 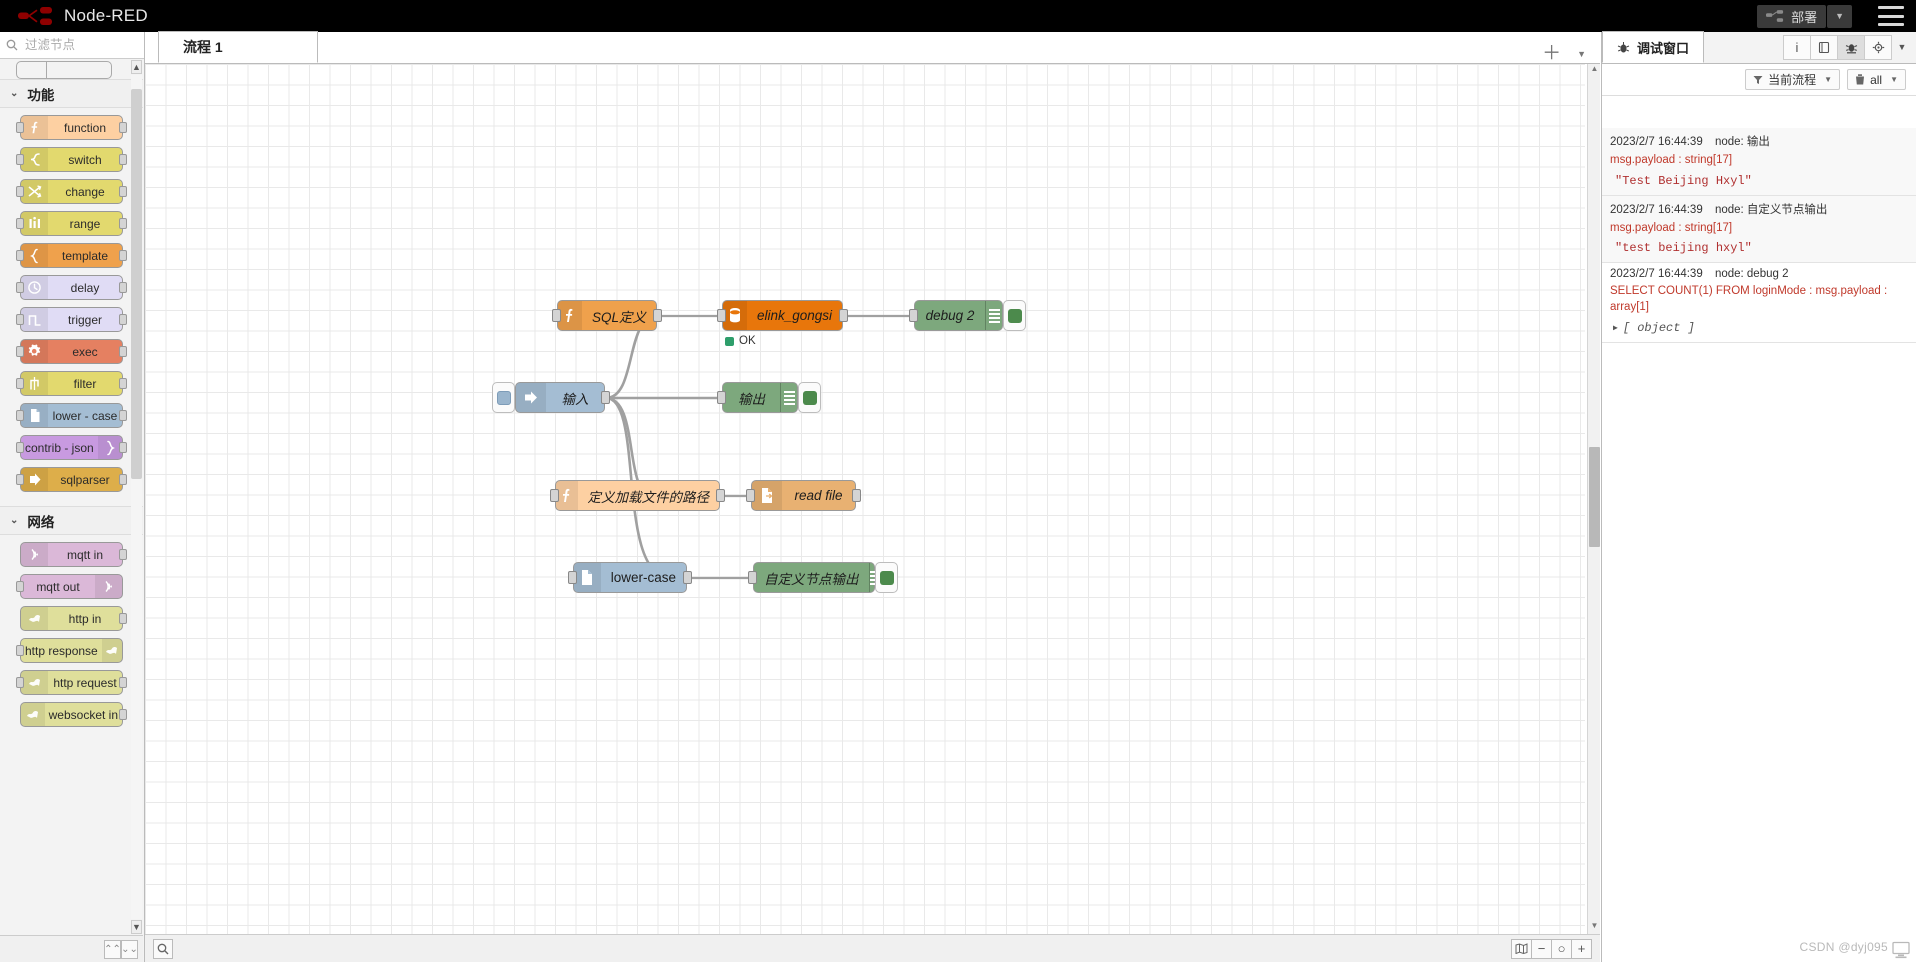 I want to click on info-tool-button: i, so click(x=1797, y=47).